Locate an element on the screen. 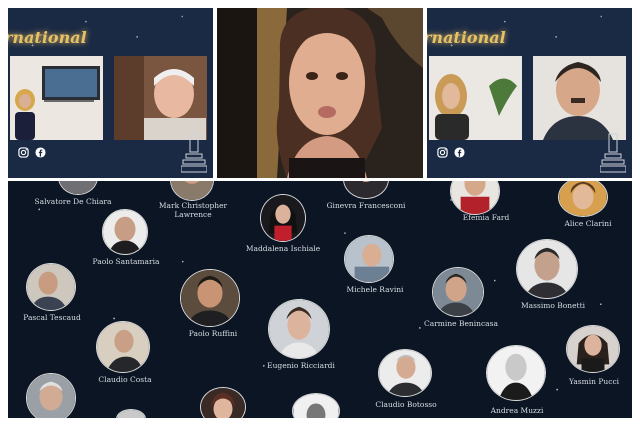 The height and width of the screenshot is (425, 640). video-panel-right: rnational is located at coordinates (529, 93).